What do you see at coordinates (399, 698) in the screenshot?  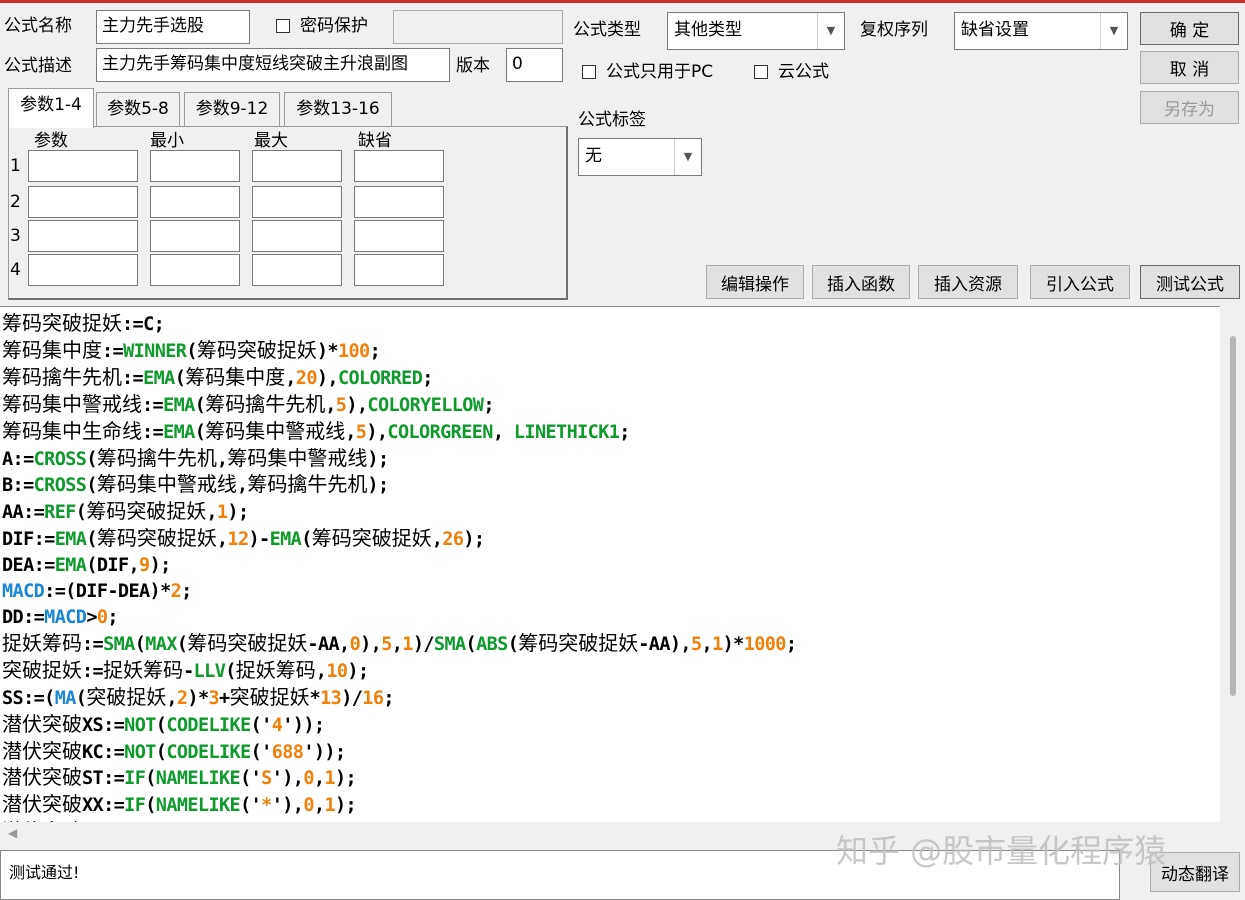 I see `code-line: SS:=(MA(突破捉妖,2)*3+突破捉妖*13)/16;` at bounding box center [399, 698].